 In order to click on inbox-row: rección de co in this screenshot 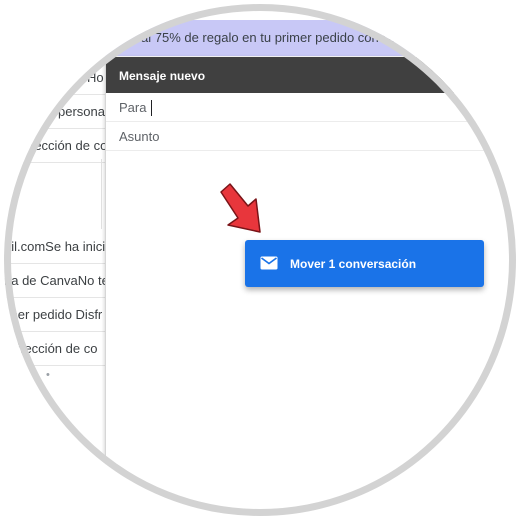, I will do `click(56, 146)`.